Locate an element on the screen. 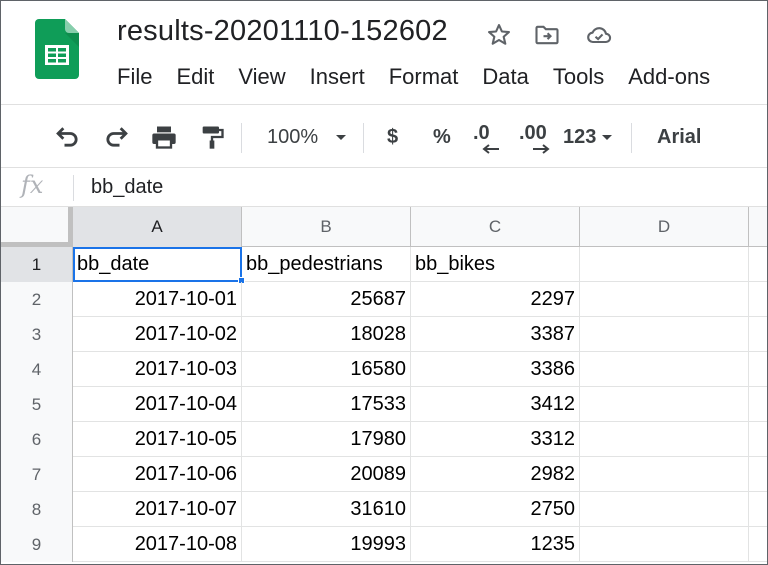 Image resolution: width=768 pixels, height=565 pixels. table-row: 8 2017-10-07 31610 2750 is located at coordinates (384, 509).